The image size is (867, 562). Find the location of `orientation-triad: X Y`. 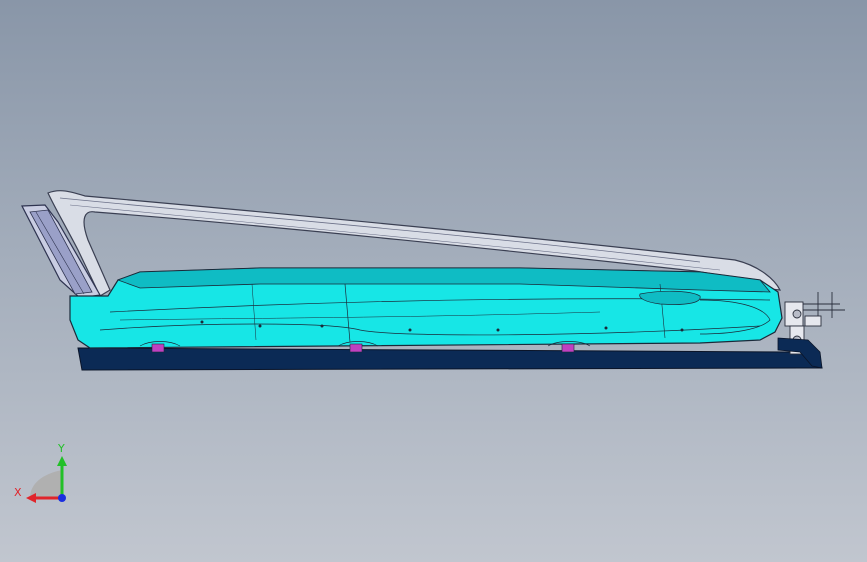

orientation-triad: X Y is located at coordinates (45, 475).